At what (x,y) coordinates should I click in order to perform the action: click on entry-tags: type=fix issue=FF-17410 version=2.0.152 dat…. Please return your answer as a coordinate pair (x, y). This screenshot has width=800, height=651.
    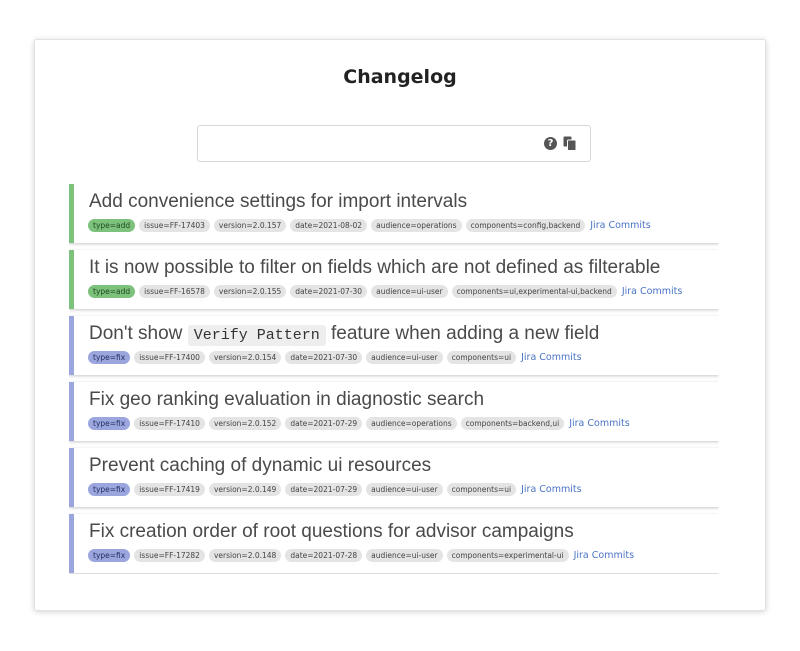
    Looking at the image, I should click on (359, 423).